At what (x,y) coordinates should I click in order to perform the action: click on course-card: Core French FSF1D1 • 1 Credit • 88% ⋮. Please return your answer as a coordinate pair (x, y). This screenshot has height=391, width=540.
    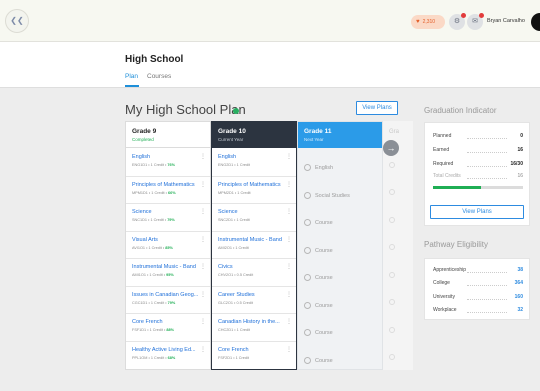
    Looking at the image, I should click on (168, 328).